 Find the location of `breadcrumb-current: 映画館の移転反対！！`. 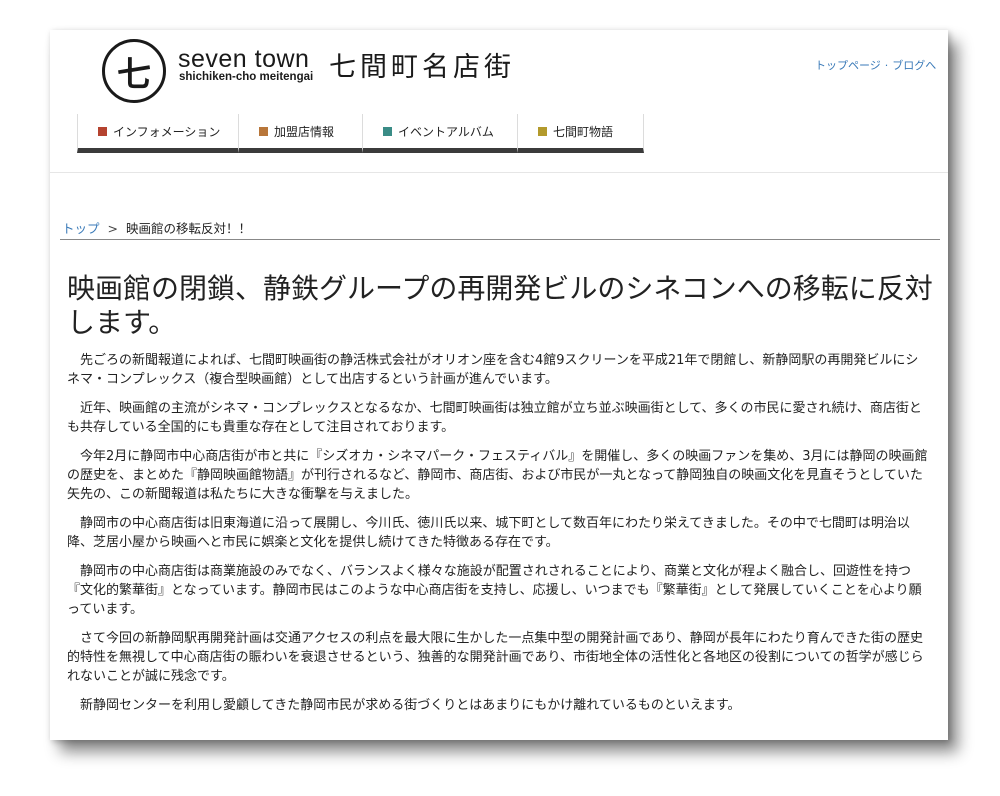

breadcrumb-current: 映画館の移転反対！！ is located at coordinates (189, 228).